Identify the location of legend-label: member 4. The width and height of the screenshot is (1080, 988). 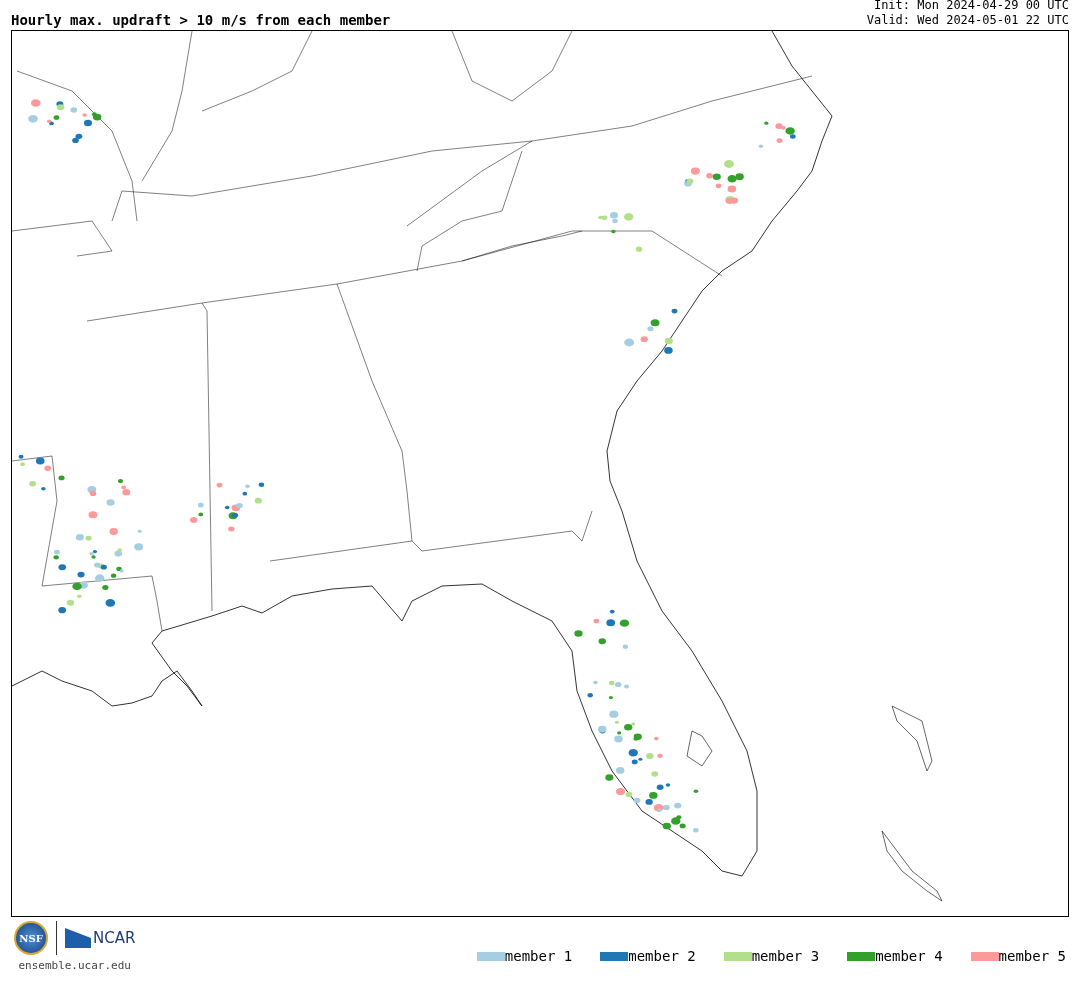
(909, 956).